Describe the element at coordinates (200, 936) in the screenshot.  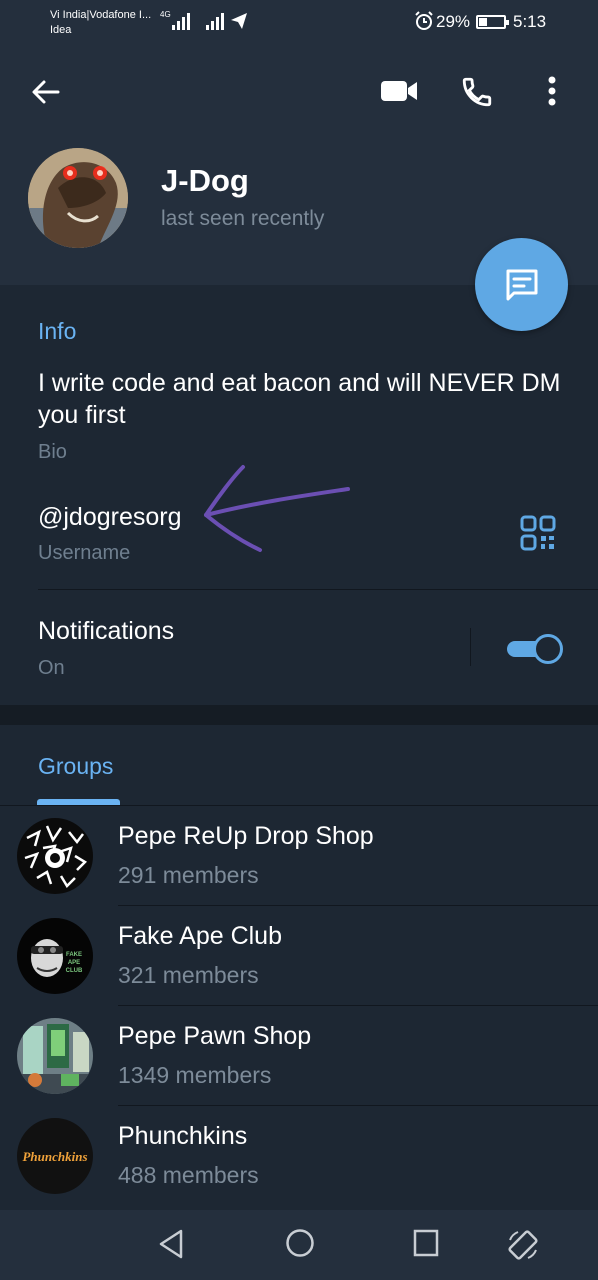
I see `group-name: Fake Ape Club` at that location.